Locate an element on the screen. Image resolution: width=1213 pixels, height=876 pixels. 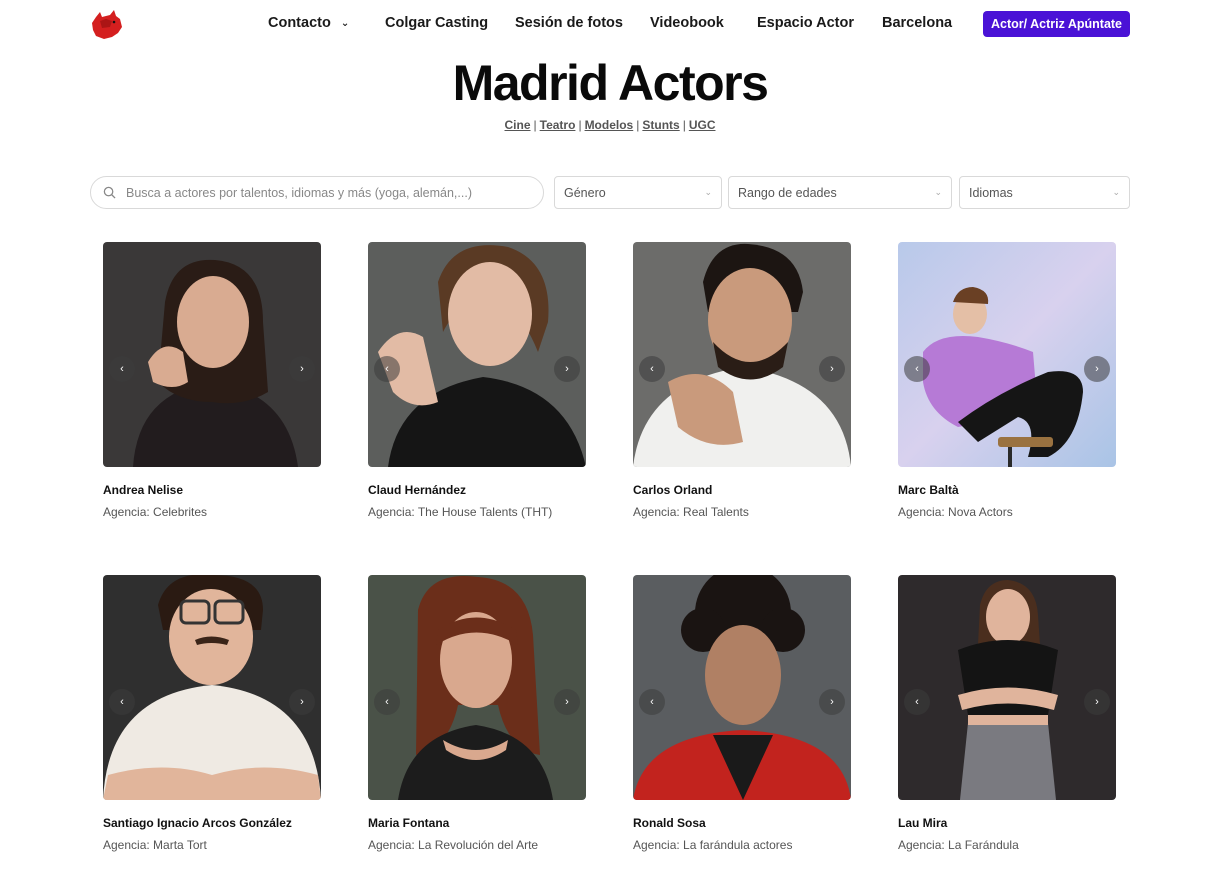
signup-button: Actor/ Actriz Apúntate is located at coordinates (1056, 24).